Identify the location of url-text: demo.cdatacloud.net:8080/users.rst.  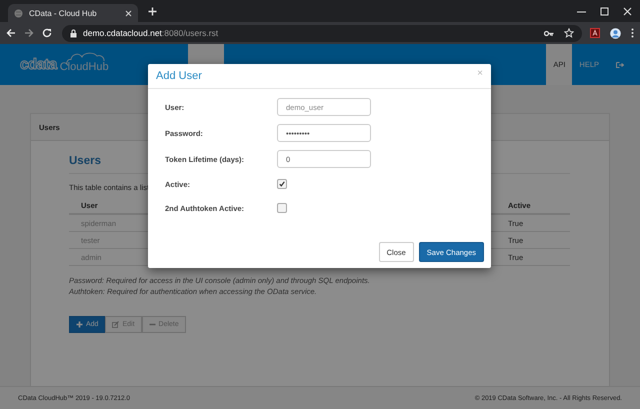
(150, 33).